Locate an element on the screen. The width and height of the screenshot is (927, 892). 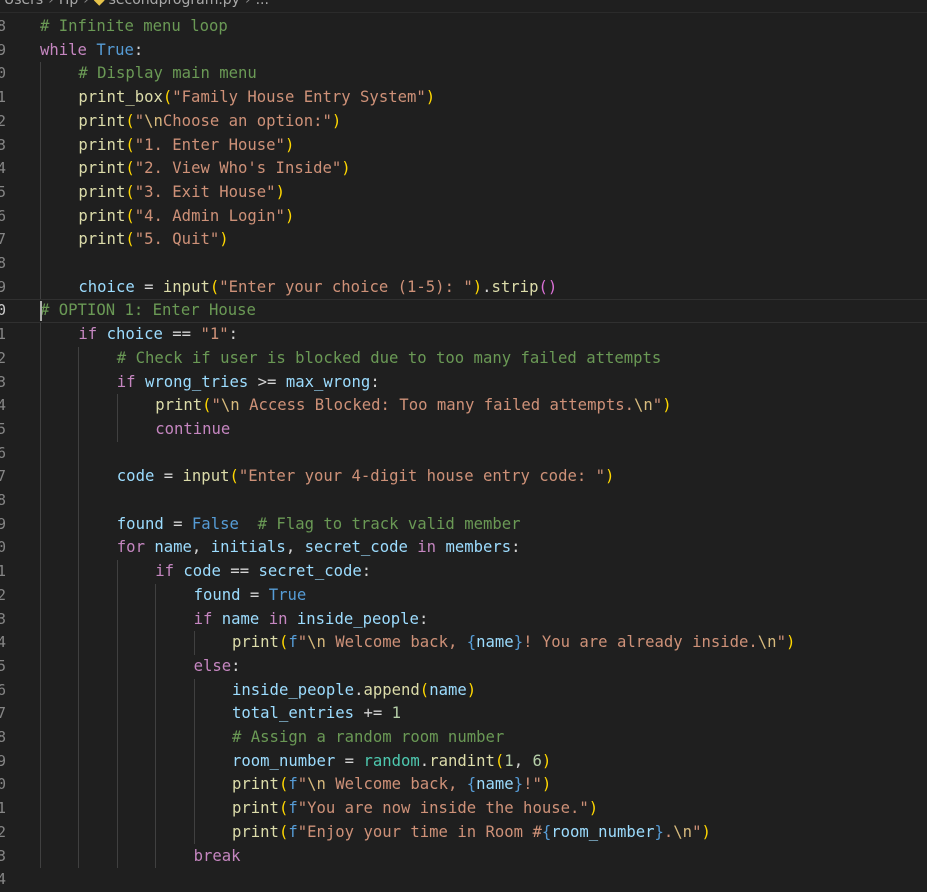
code-line: 6 is located at coordinates (463, 454).